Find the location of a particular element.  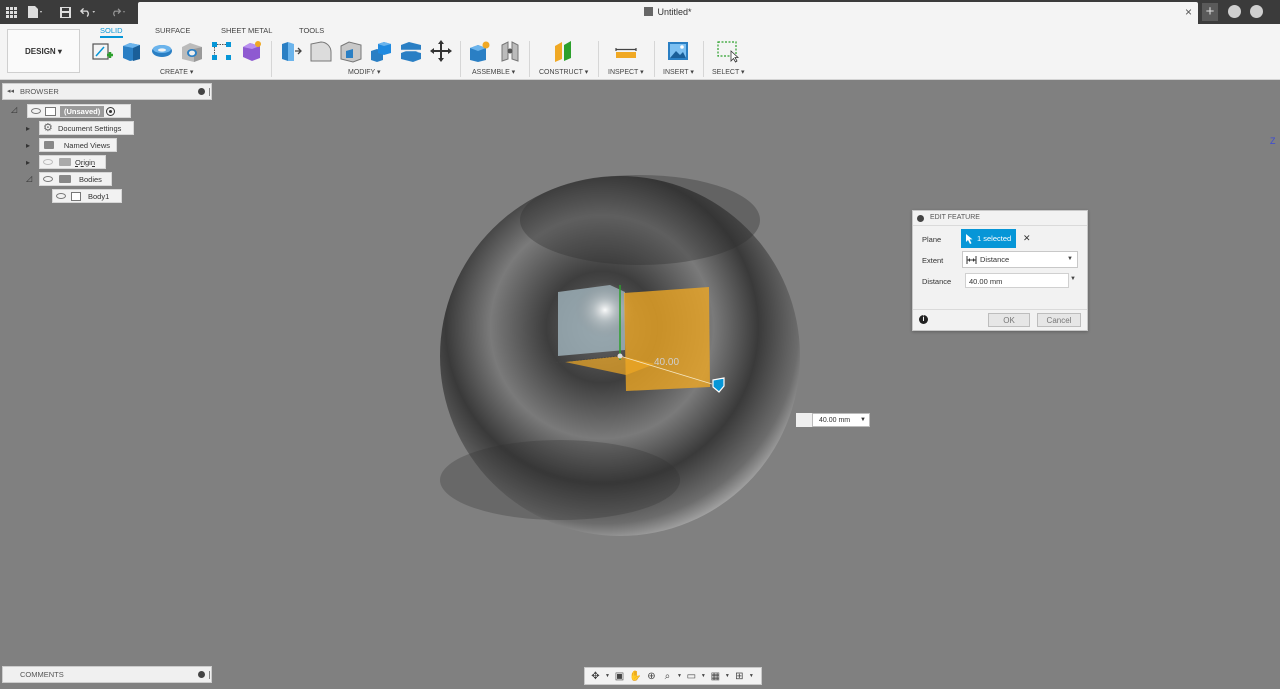

assemble-menu: ASSEMBLE ▾ is located at coordinates (493, 72).